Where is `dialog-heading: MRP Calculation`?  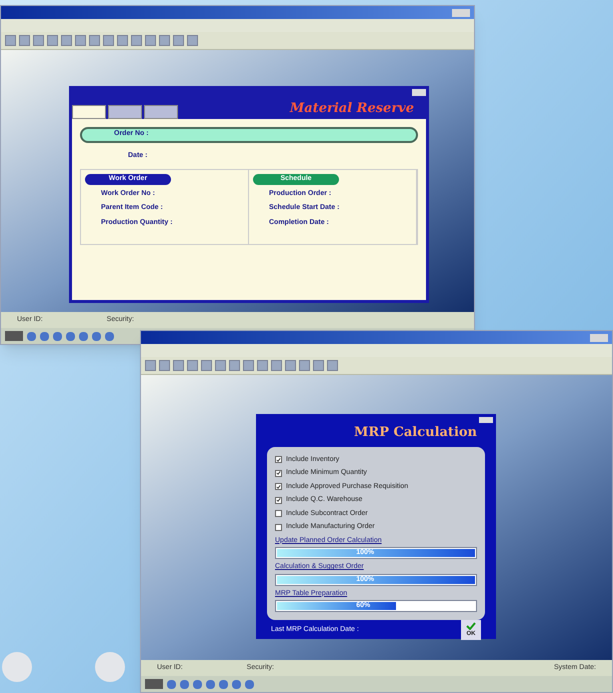 dialog-heading: MRP Calculation is located at coordinates (415, 433).